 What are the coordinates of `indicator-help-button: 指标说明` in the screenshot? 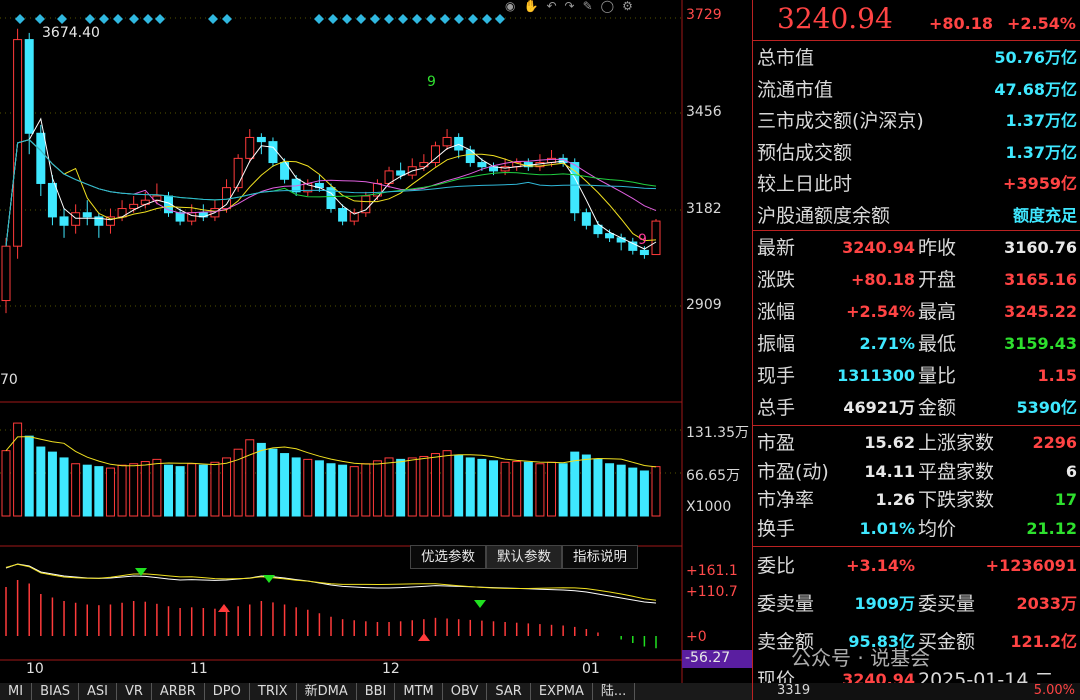 It's located at (600, 557).